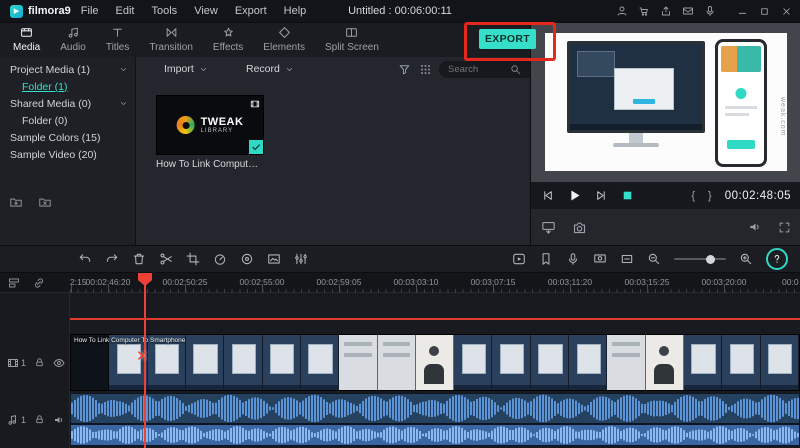 The height and width of the screenshot is (448, 800). I want to click on tab-label: Titles, so click(117, 47).